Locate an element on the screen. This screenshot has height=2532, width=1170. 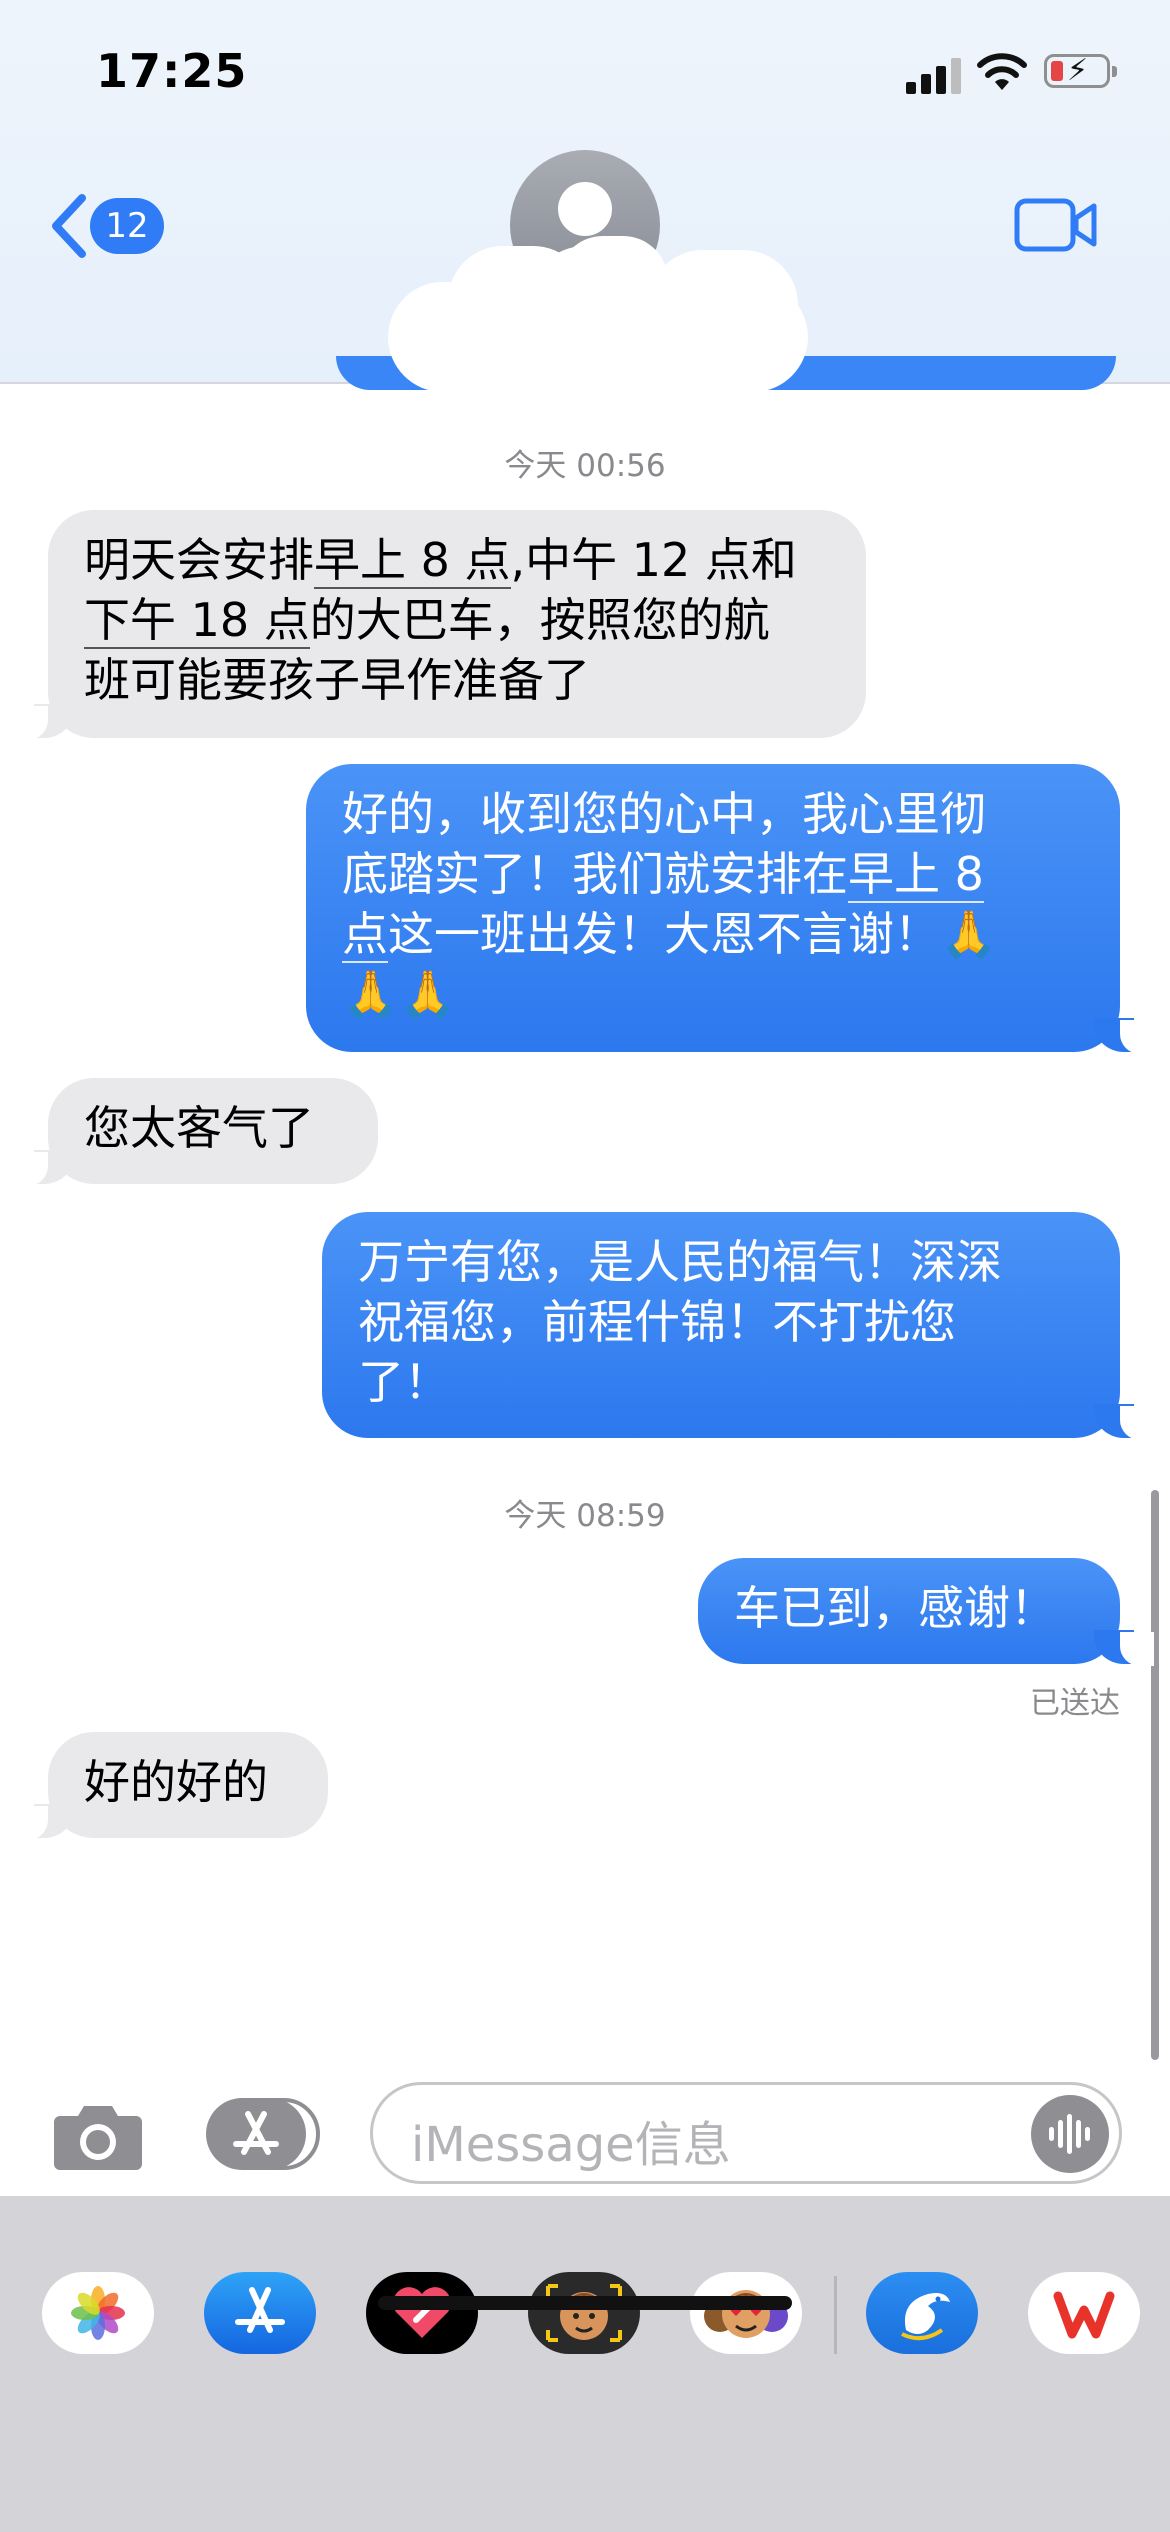
message-input: iMessage信息 is located at coordinates (746, 2133).